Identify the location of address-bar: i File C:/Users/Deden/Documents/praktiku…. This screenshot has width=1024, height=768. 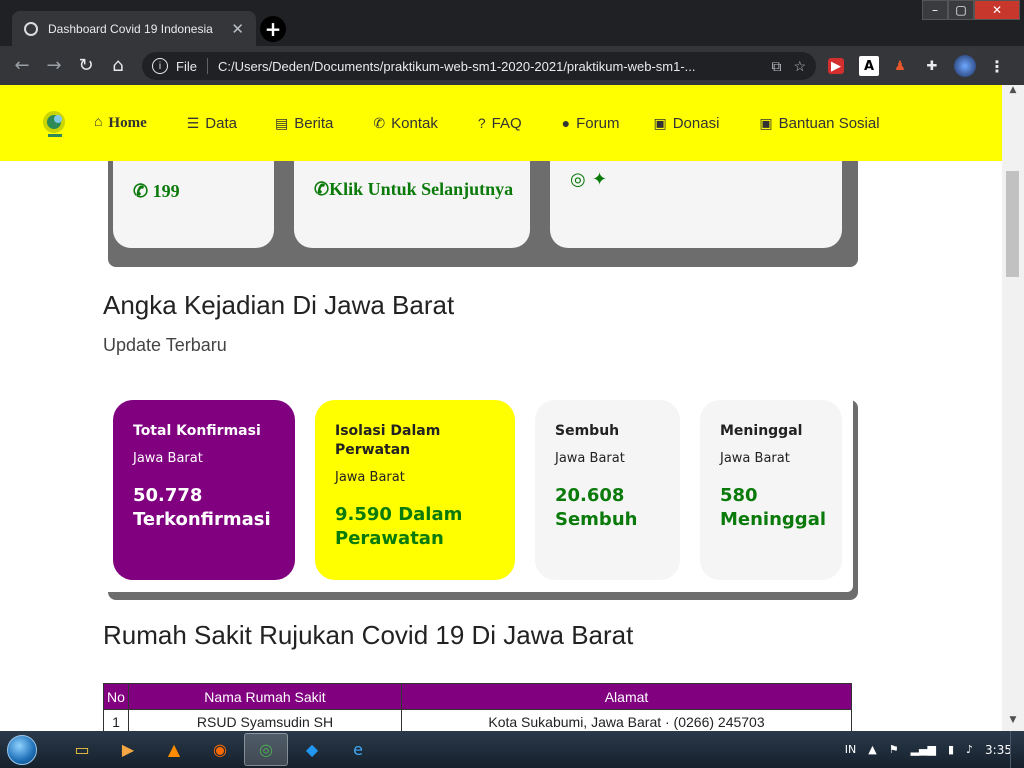
(479, 66).